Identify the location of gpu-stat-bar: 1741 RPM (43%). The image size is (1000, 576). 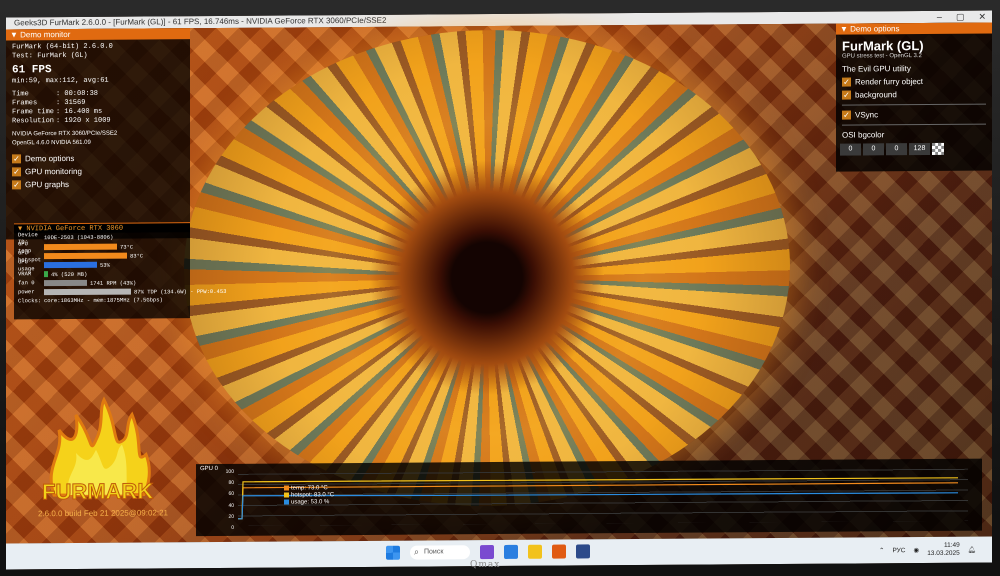
(90, 282).